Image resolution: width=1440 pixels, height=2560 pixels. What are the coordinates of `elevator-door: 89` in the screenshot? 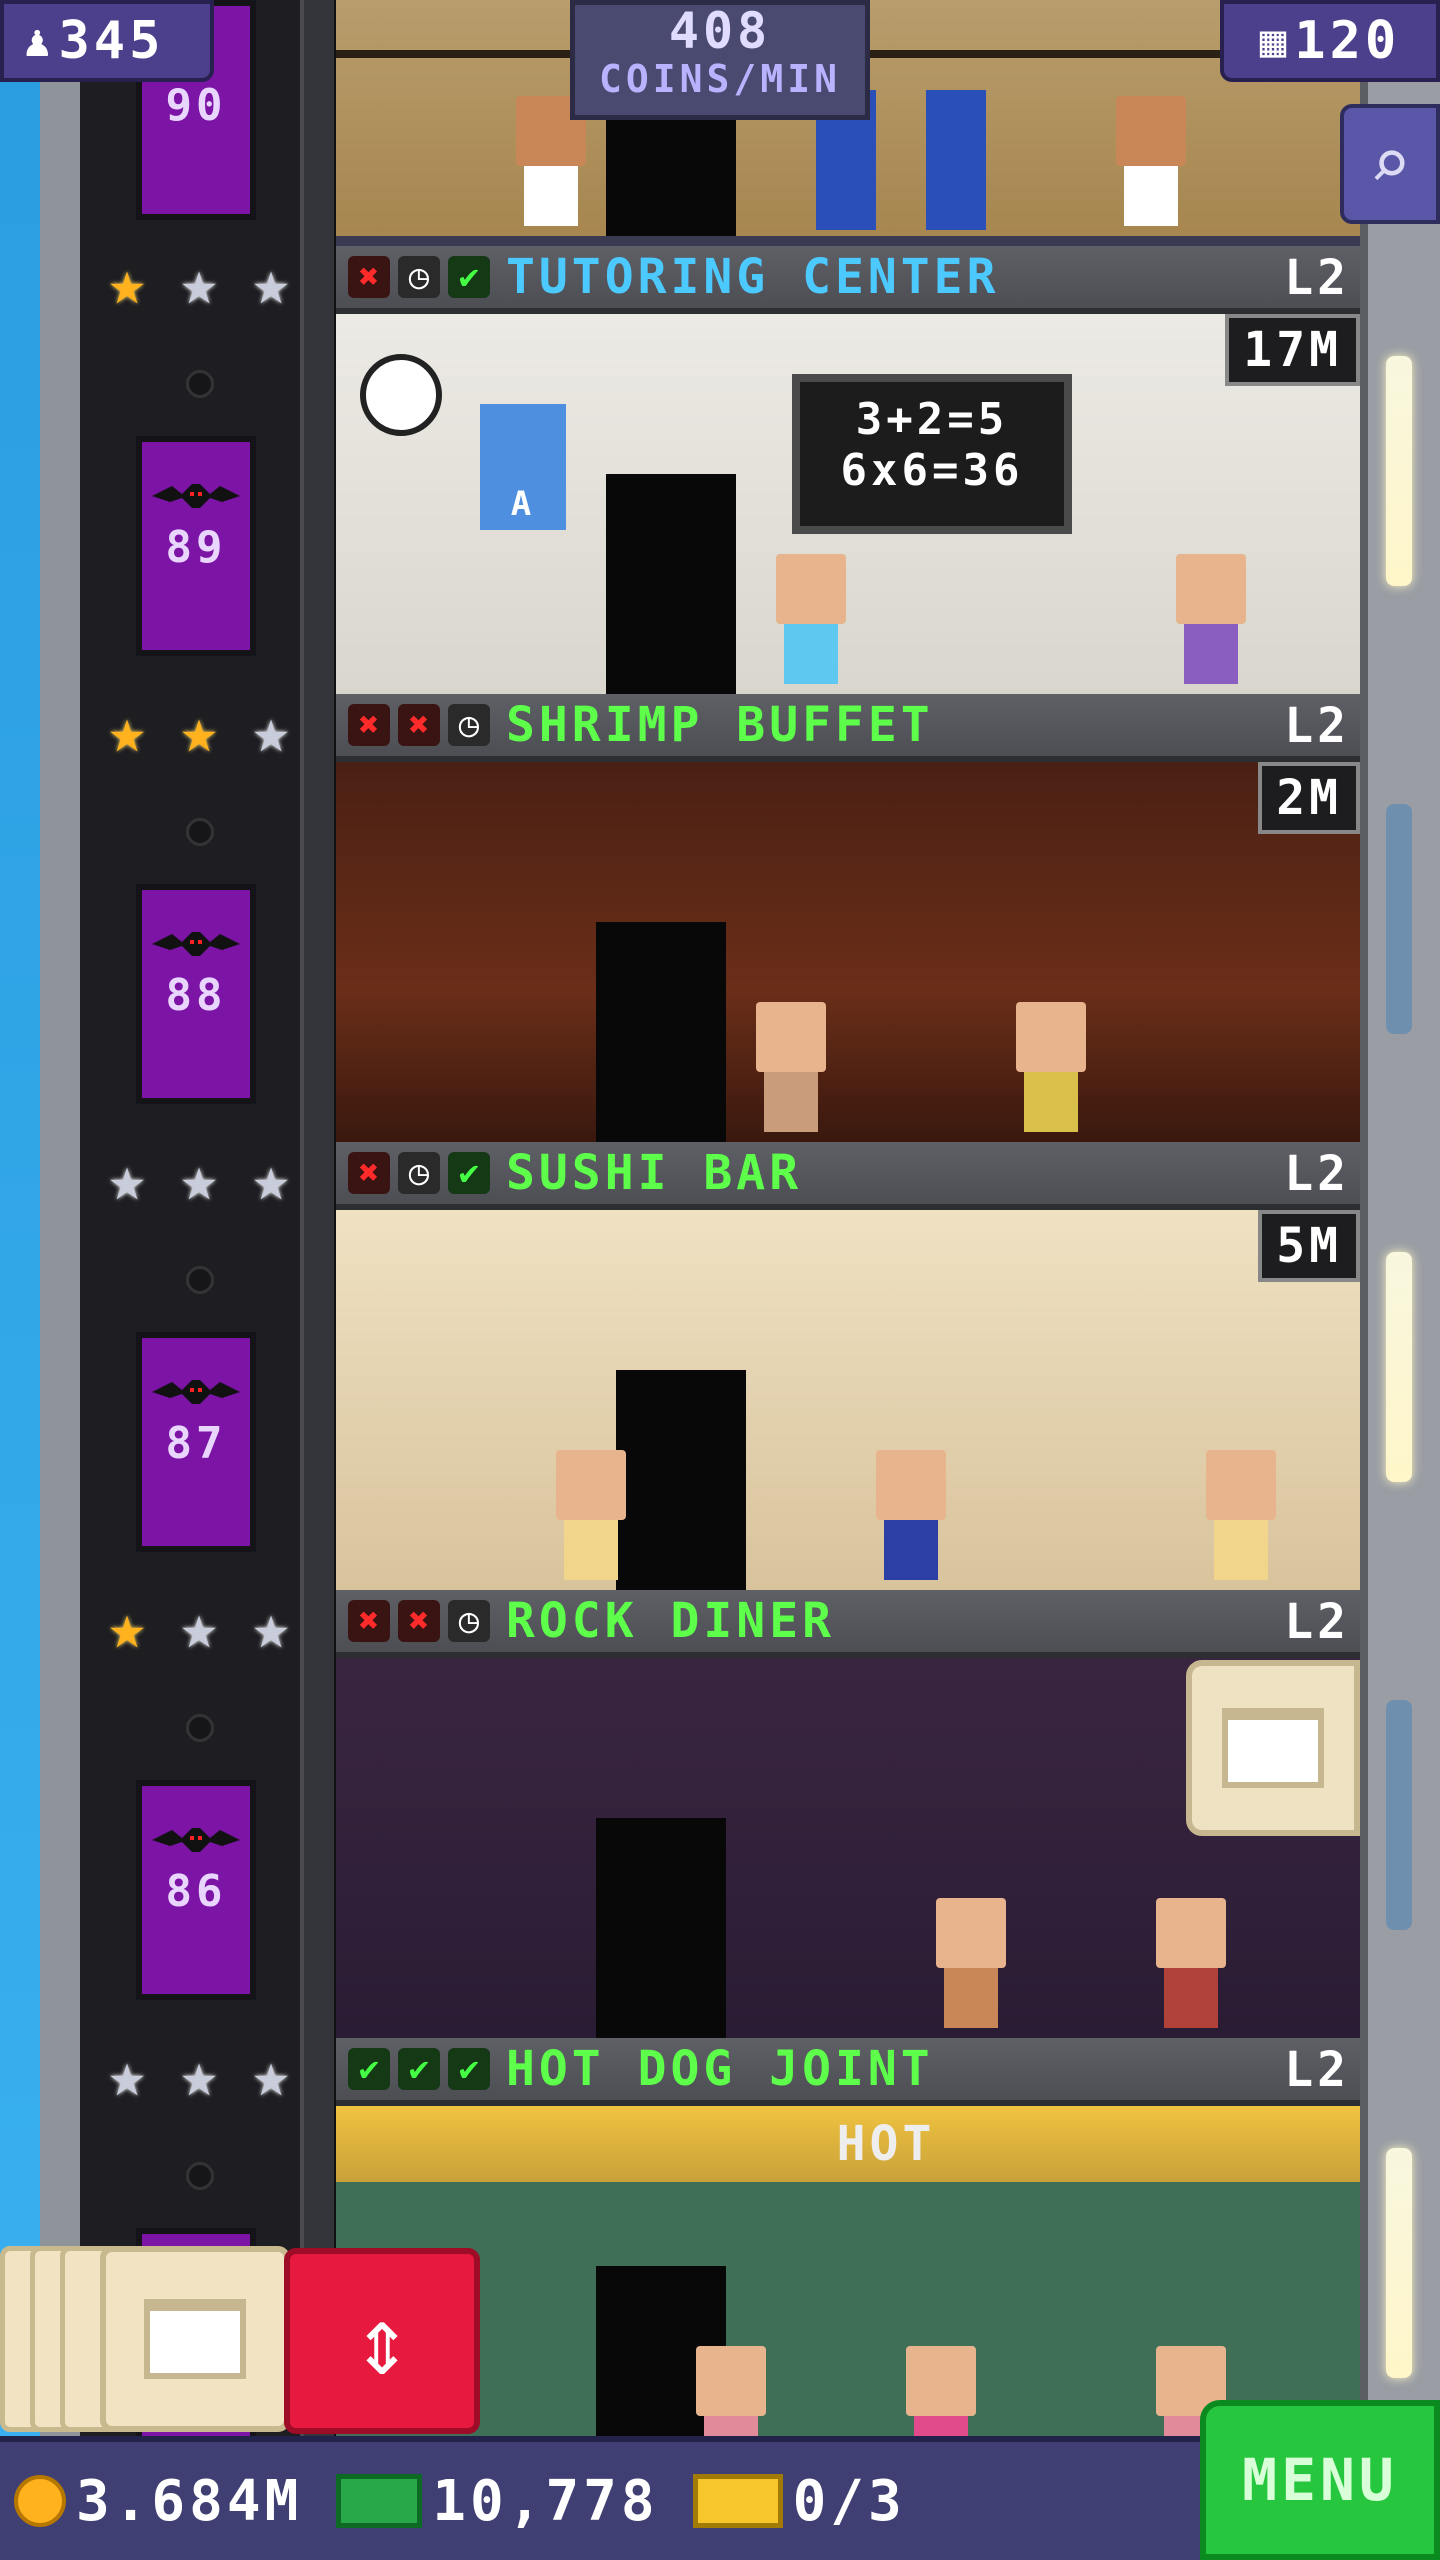 It's located at (196, 546).